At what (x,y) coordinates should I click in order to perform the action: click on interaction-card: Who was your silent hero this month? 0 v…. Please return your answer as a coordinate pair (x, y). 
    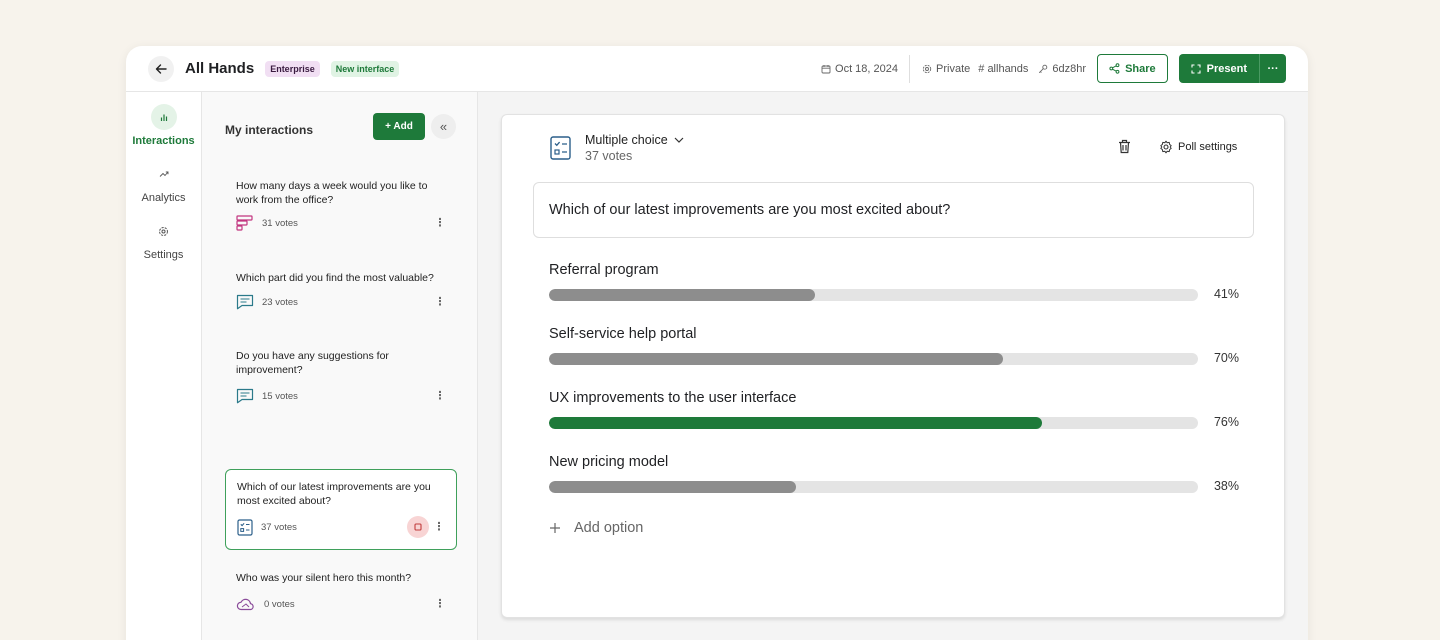
    Looking at the image, I should click on (341, 592).